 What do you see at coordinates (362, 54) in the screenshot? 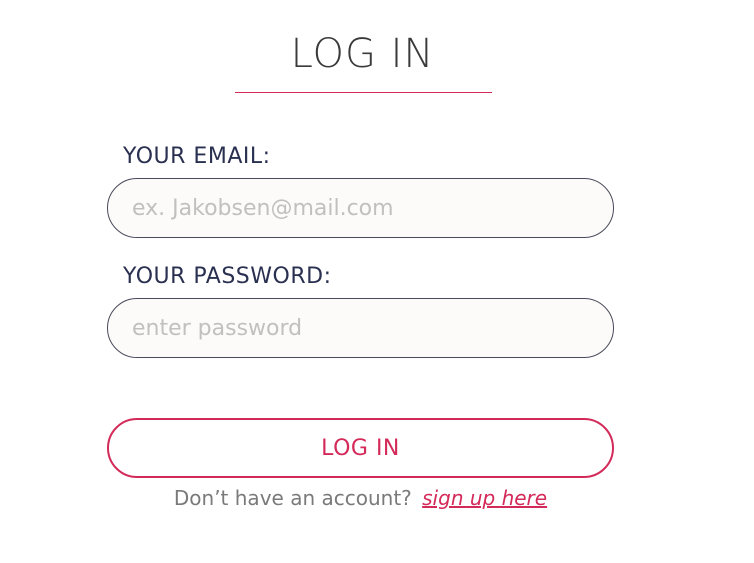
I see `page-title: LOG IN` at bounding box center [362, 54].